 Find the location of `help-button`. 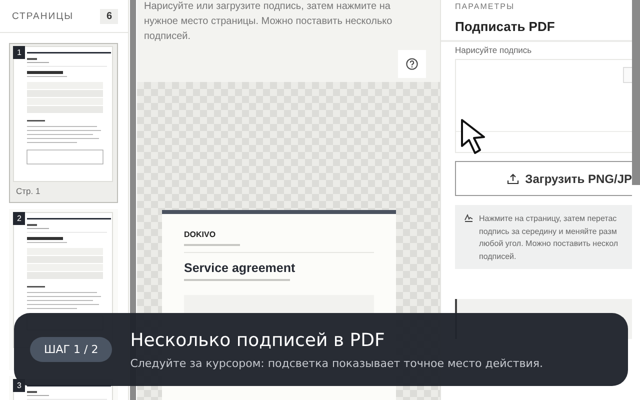

help-button is located at coordinates (412, 64).